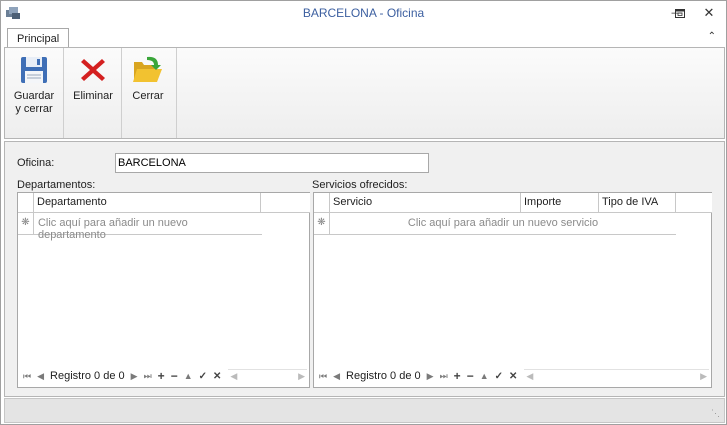  Describe the element at coordinates (93, 96) in the screenshot. I see `eliminar-label: Eliminar` at that location.